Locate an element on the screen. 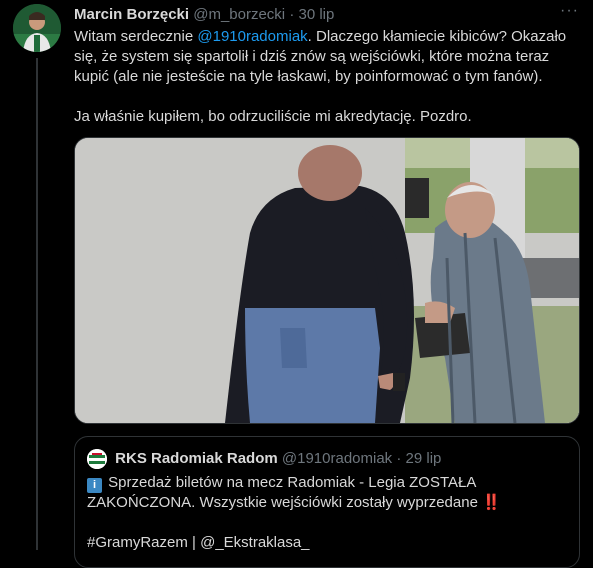  thread-line is located at coordinates (37, 304).